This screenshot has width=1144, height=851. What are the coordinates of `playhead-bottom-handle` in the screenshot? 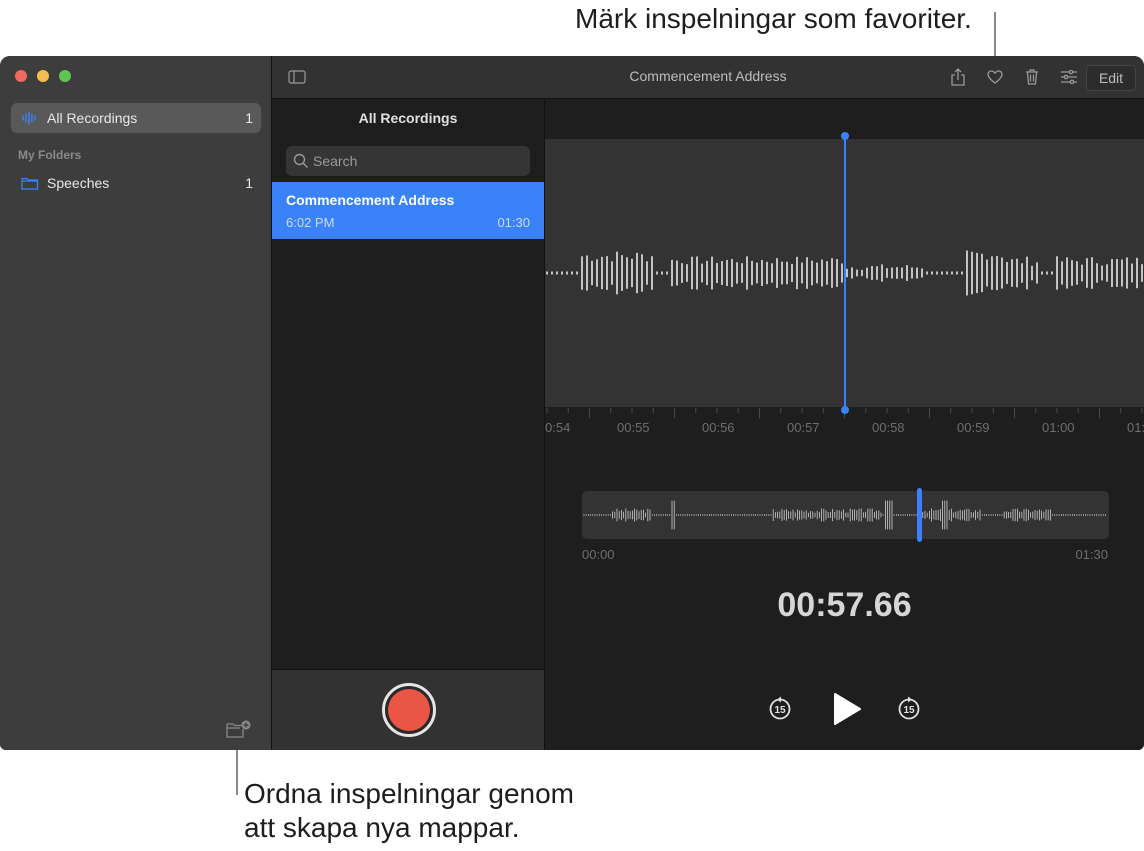 It's located at (845, 410).